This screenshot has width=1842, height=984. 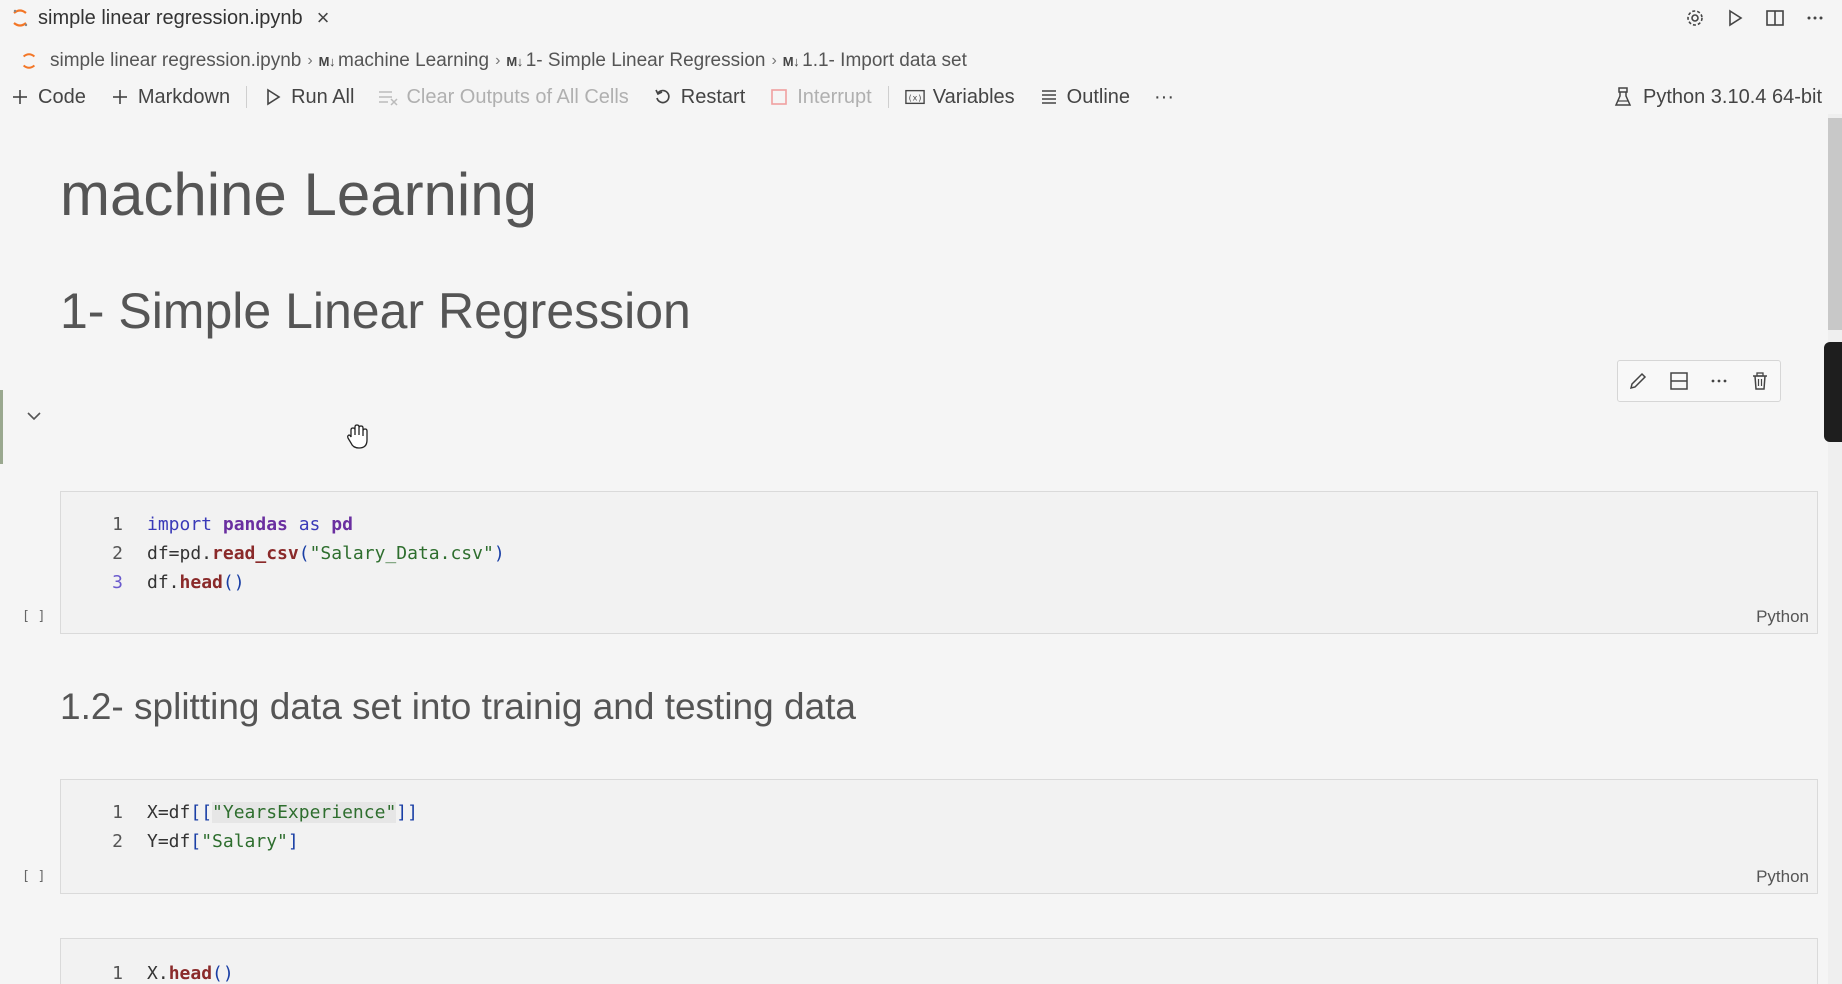 I want to click on variables-icon: (x), so click(x=914, y=97).